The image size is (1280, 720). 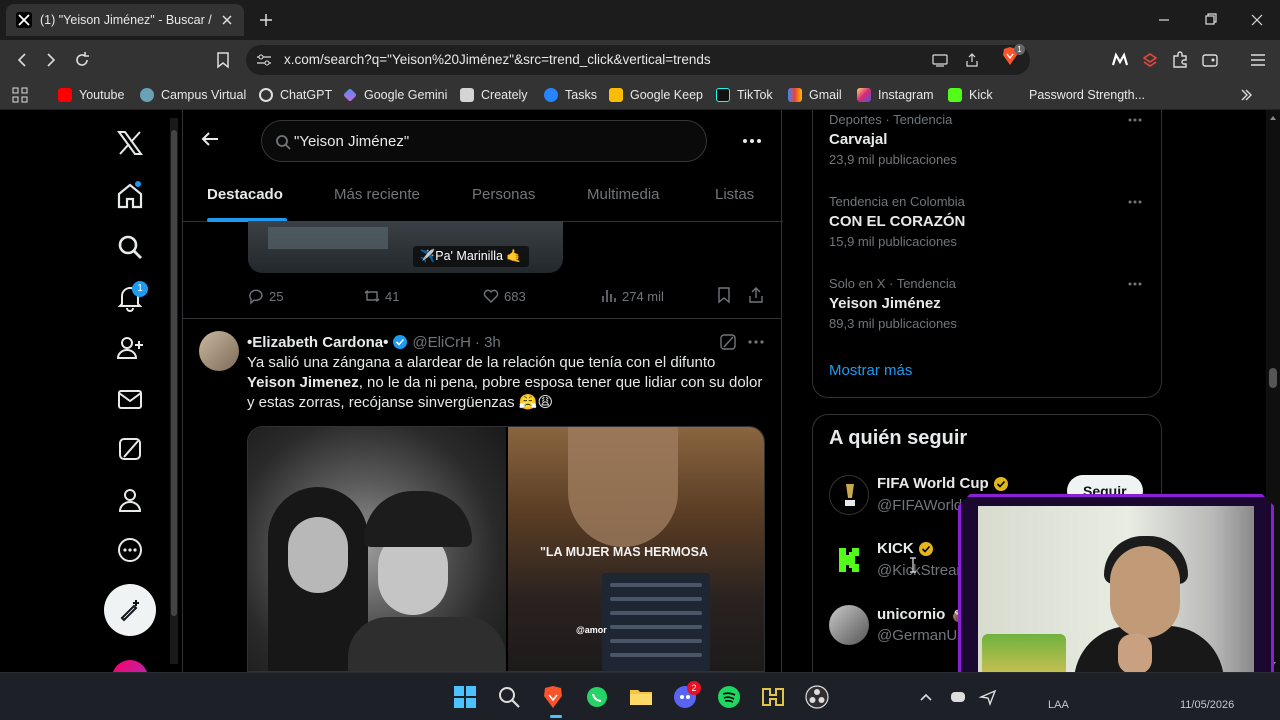 What do you see at coordinates (728, 342) in the screenshot?
I see `grok-explain-icon` at bounding box center [728, 342].